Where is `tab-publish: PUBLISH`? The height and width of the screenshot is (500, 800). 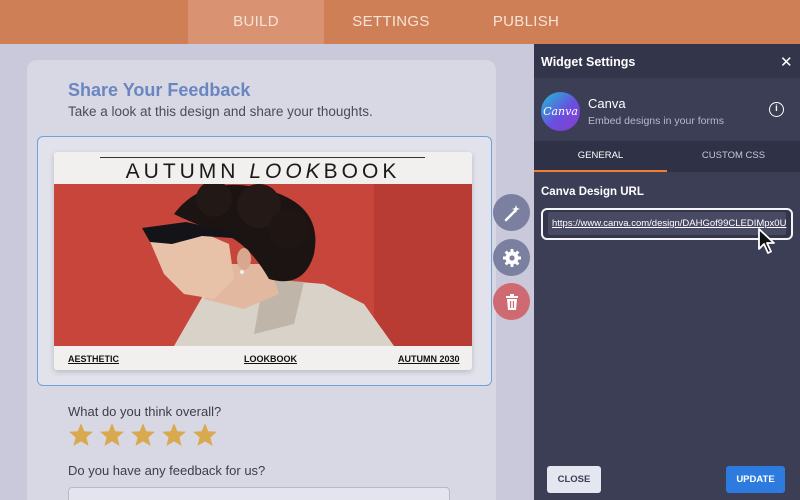
tab-publish: PUBLISH is located at coordinates (526, 22).